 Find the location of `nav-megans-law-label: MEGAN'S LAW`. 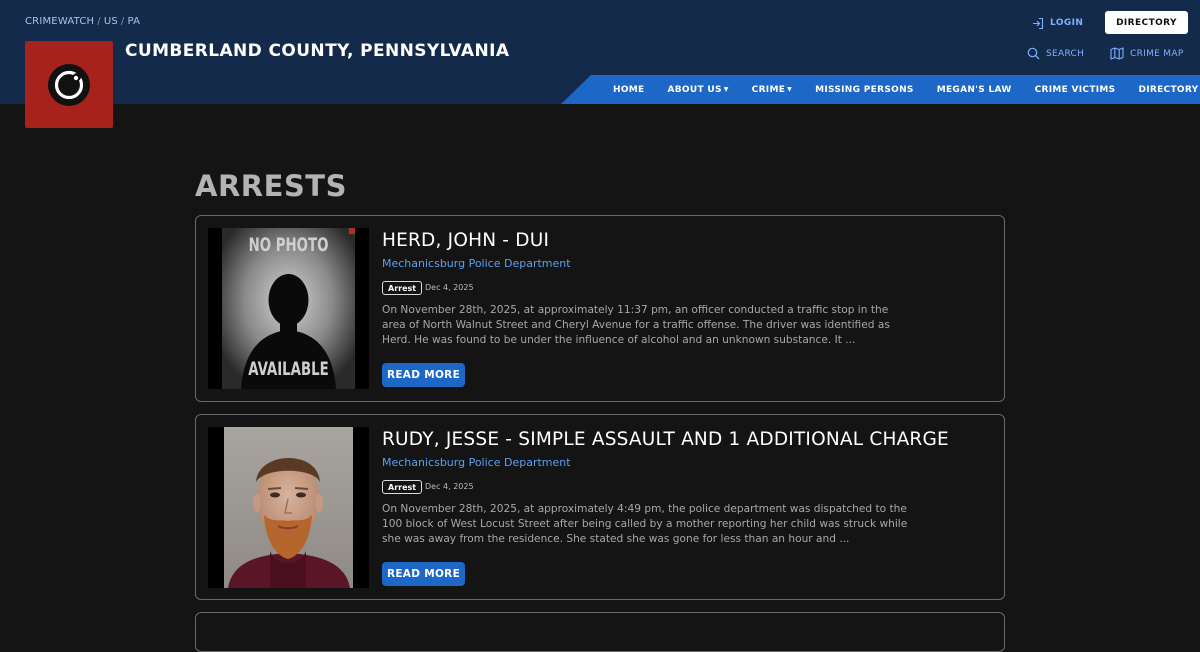

nav-megans-law-label: MEGAN'S LAW is located at coordinates (974, 89).